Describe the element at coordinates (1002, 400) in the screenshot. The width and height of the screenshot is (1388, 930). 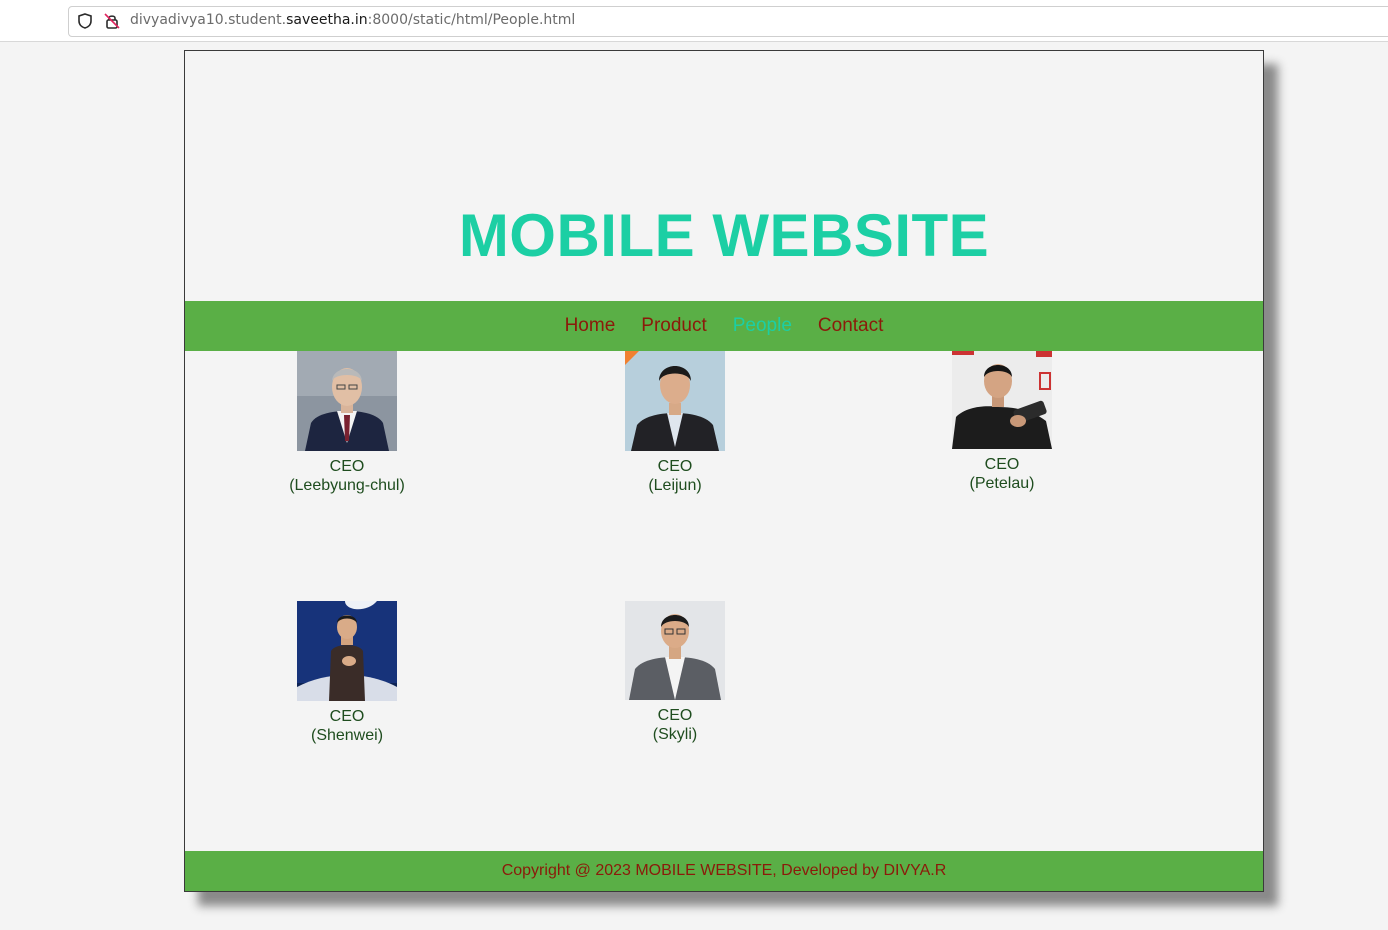
I see `portrait-photo-petelau` at that location.